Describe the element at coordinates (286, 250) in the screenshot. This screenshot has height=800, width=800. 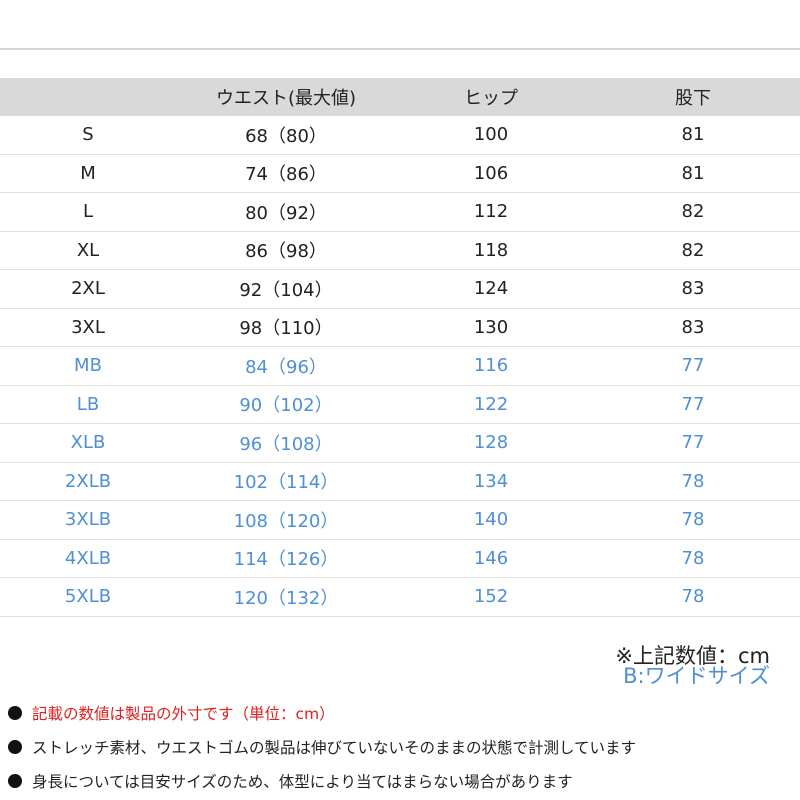
I see `waist-cell: 86（98）` at that location.